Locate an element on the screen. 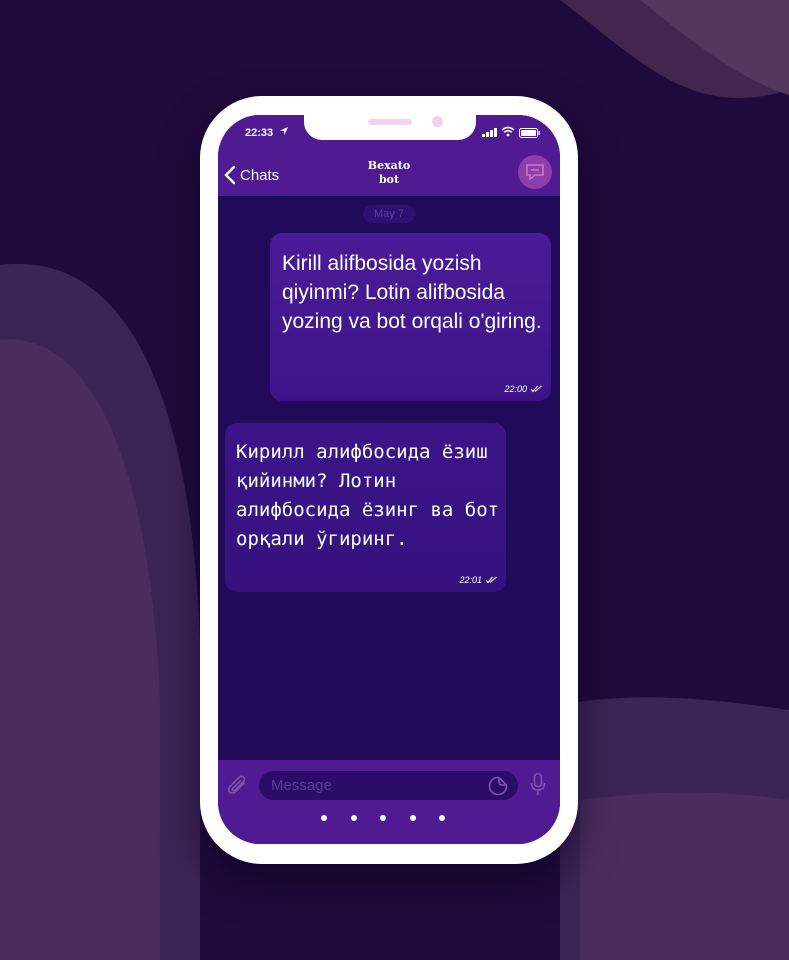  notch-speaker is located at coordinates (390, 122).